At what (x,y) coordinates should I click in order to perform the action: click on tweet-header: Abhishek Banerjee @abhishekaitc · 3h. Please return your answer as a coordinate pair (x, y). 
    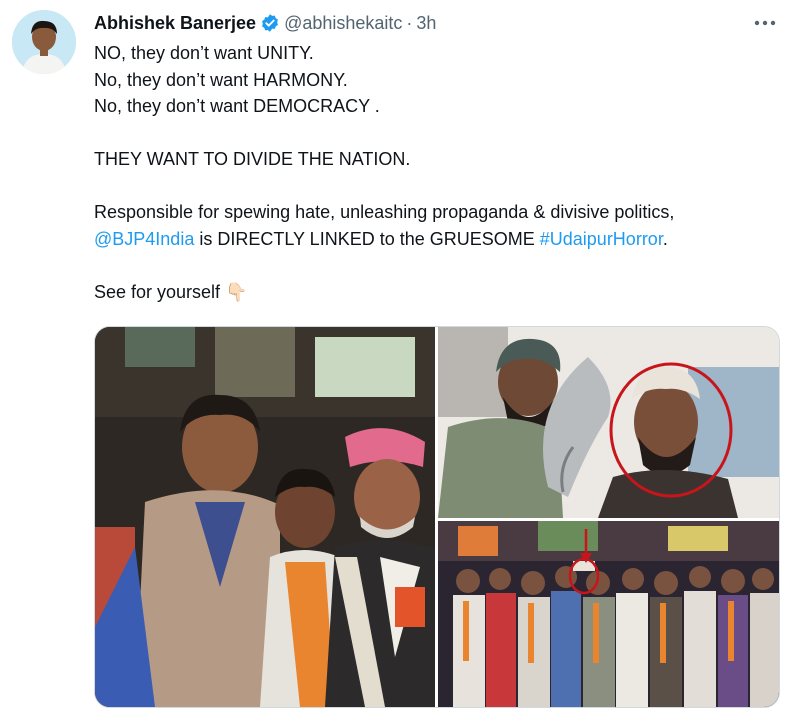
    Looking at the image, I should click on (265, 23).